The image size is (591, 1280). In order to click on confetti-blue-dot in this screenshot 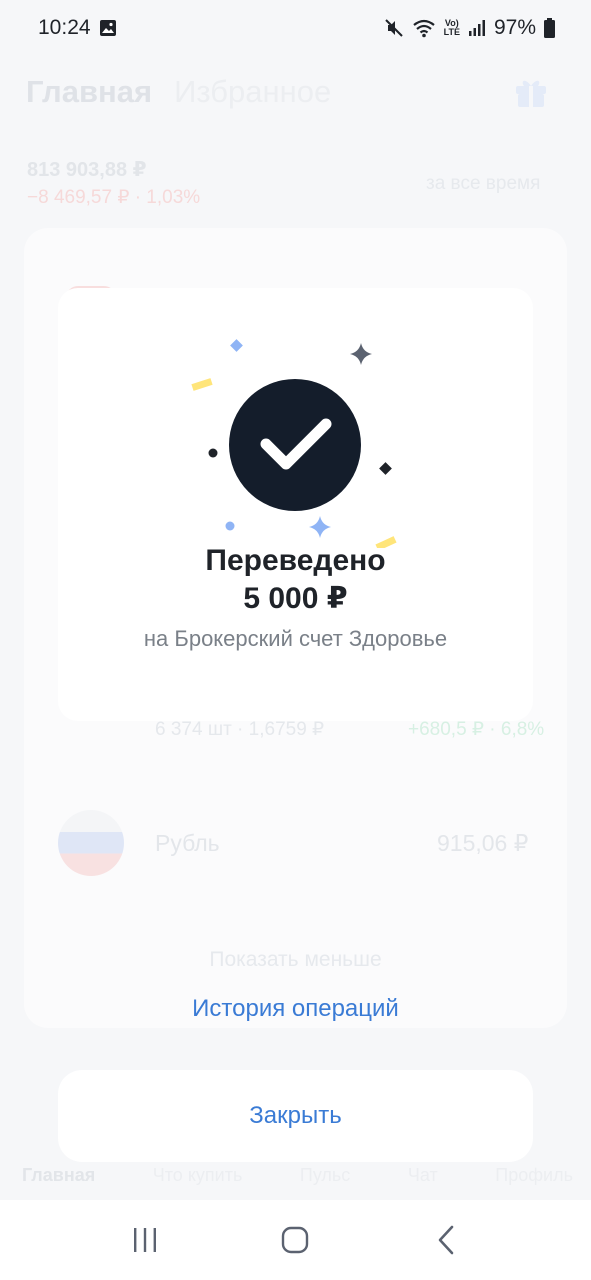, I will do `click(230, 526)`.